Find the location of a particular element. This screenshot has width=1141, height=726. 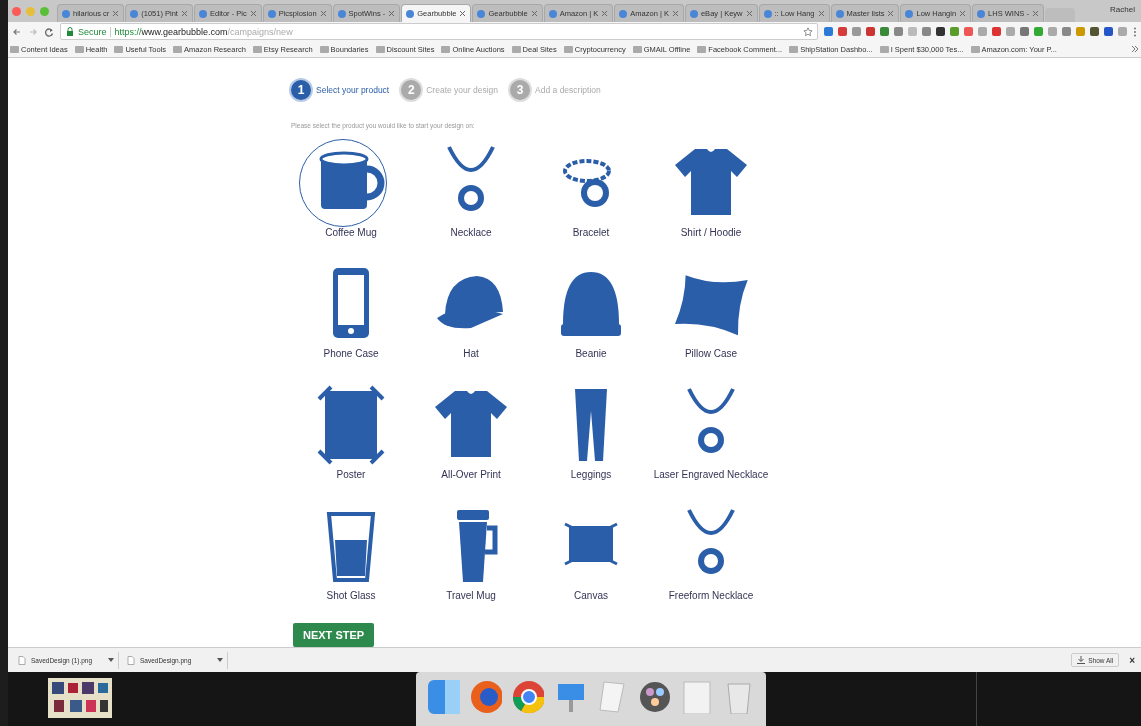

product-option: Phone Case is located at coordinates (351, 311).